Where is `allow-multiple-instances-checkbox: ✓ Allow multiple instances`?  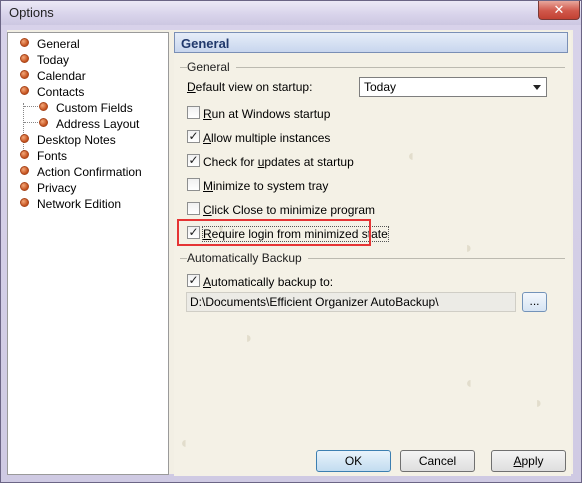
allow-multiple-instances-checkbox: ✓ Allow multiple instances is located at coordinates (258, 137).